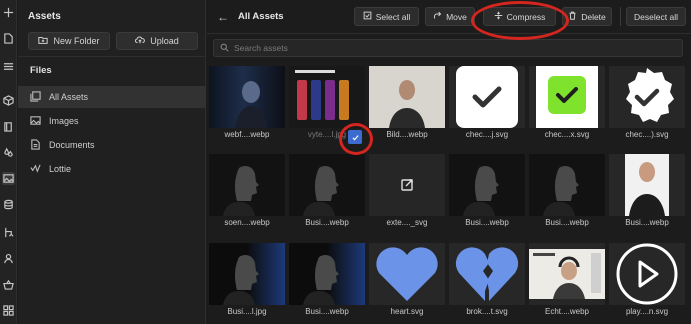 This screenshot has width=691, height=324. What do you see at coordinates (44, 16) in the screenshot?
I see `panel-title: Assets` at bounding box center [44, 16].